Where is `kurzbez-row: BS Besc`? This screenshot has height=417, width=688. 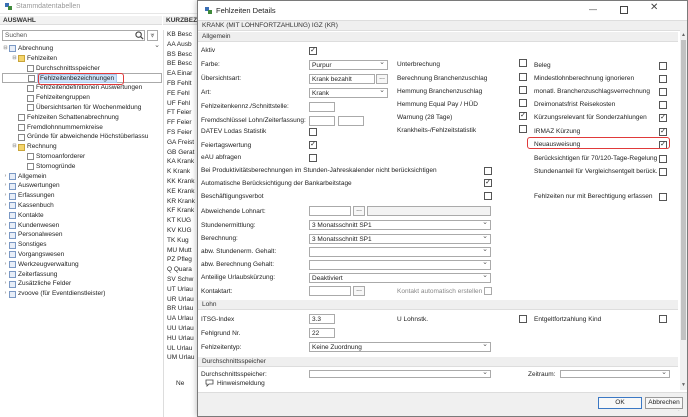 kurzbez-row: BS Besc is located at coordinates (181, 55).